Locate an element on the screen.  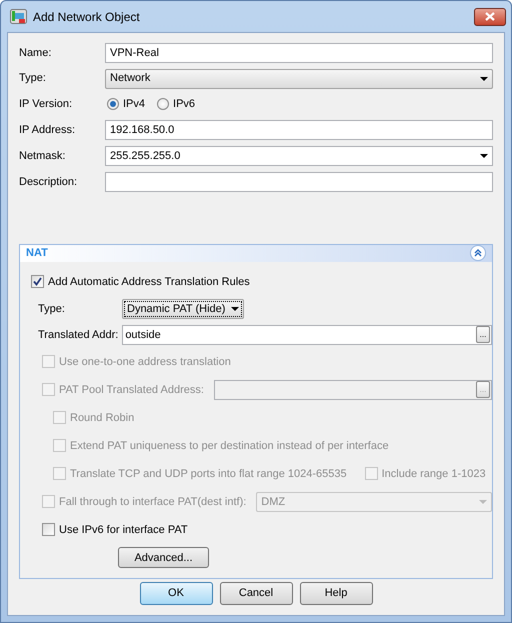
dropdown: Network is located at coordinates (299, 78).